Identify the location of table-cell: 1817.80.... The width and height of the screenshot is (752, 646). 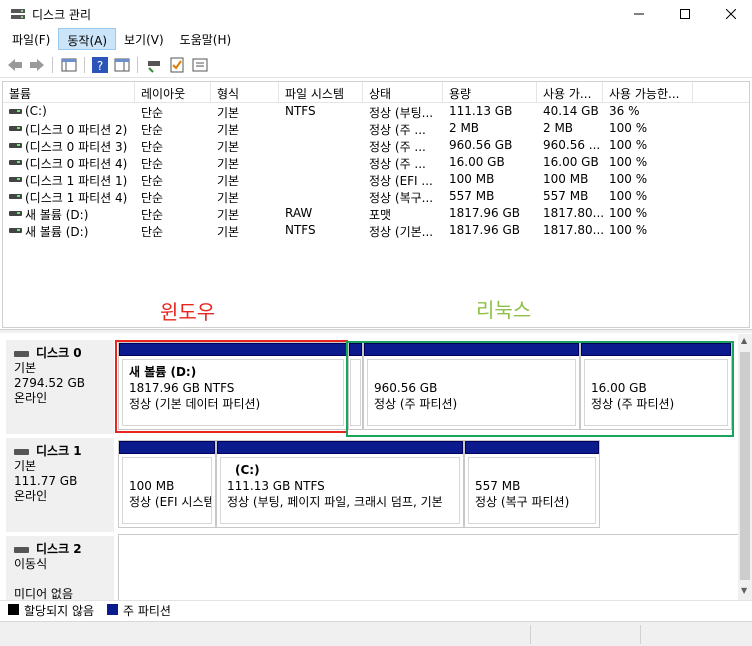
(574, 213).